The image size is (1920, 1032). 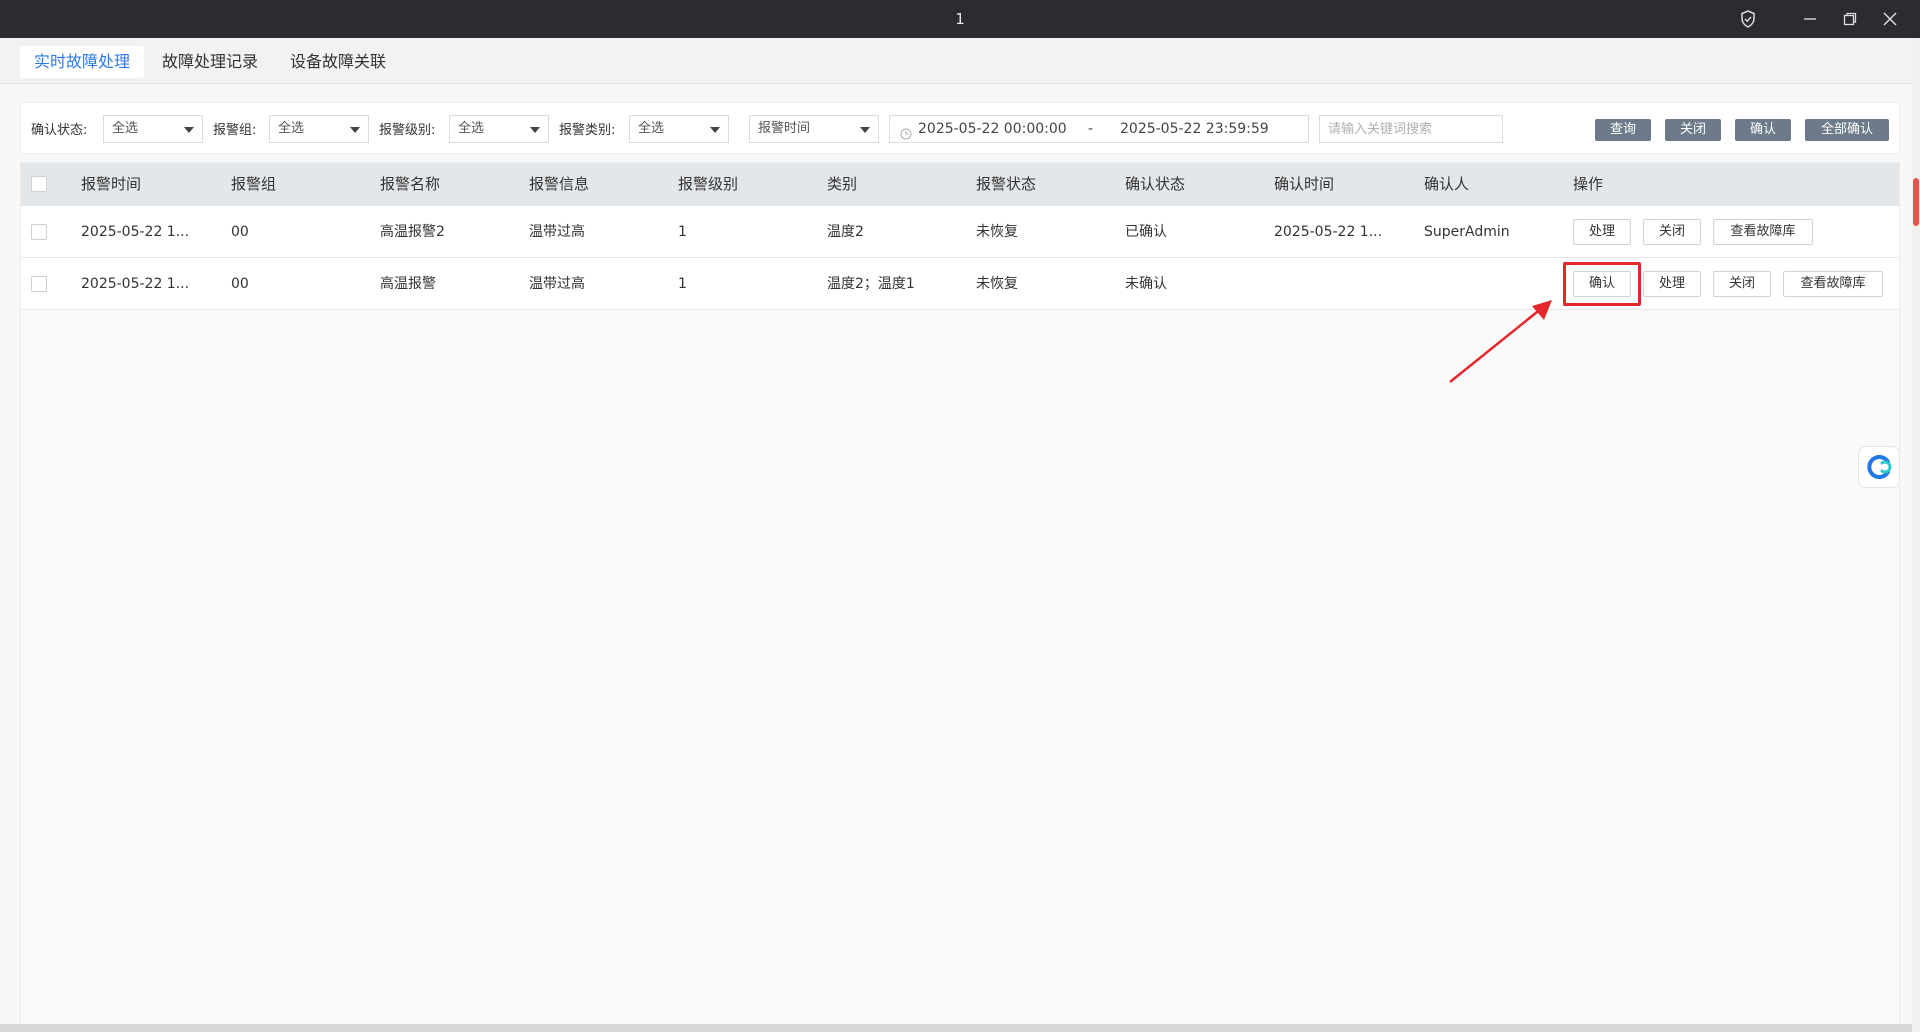 What do you see at coordinates (1847, 130) in the screenshot?
I see `confirm-all-button: 全部确认` at bounding box center [1847, 130].